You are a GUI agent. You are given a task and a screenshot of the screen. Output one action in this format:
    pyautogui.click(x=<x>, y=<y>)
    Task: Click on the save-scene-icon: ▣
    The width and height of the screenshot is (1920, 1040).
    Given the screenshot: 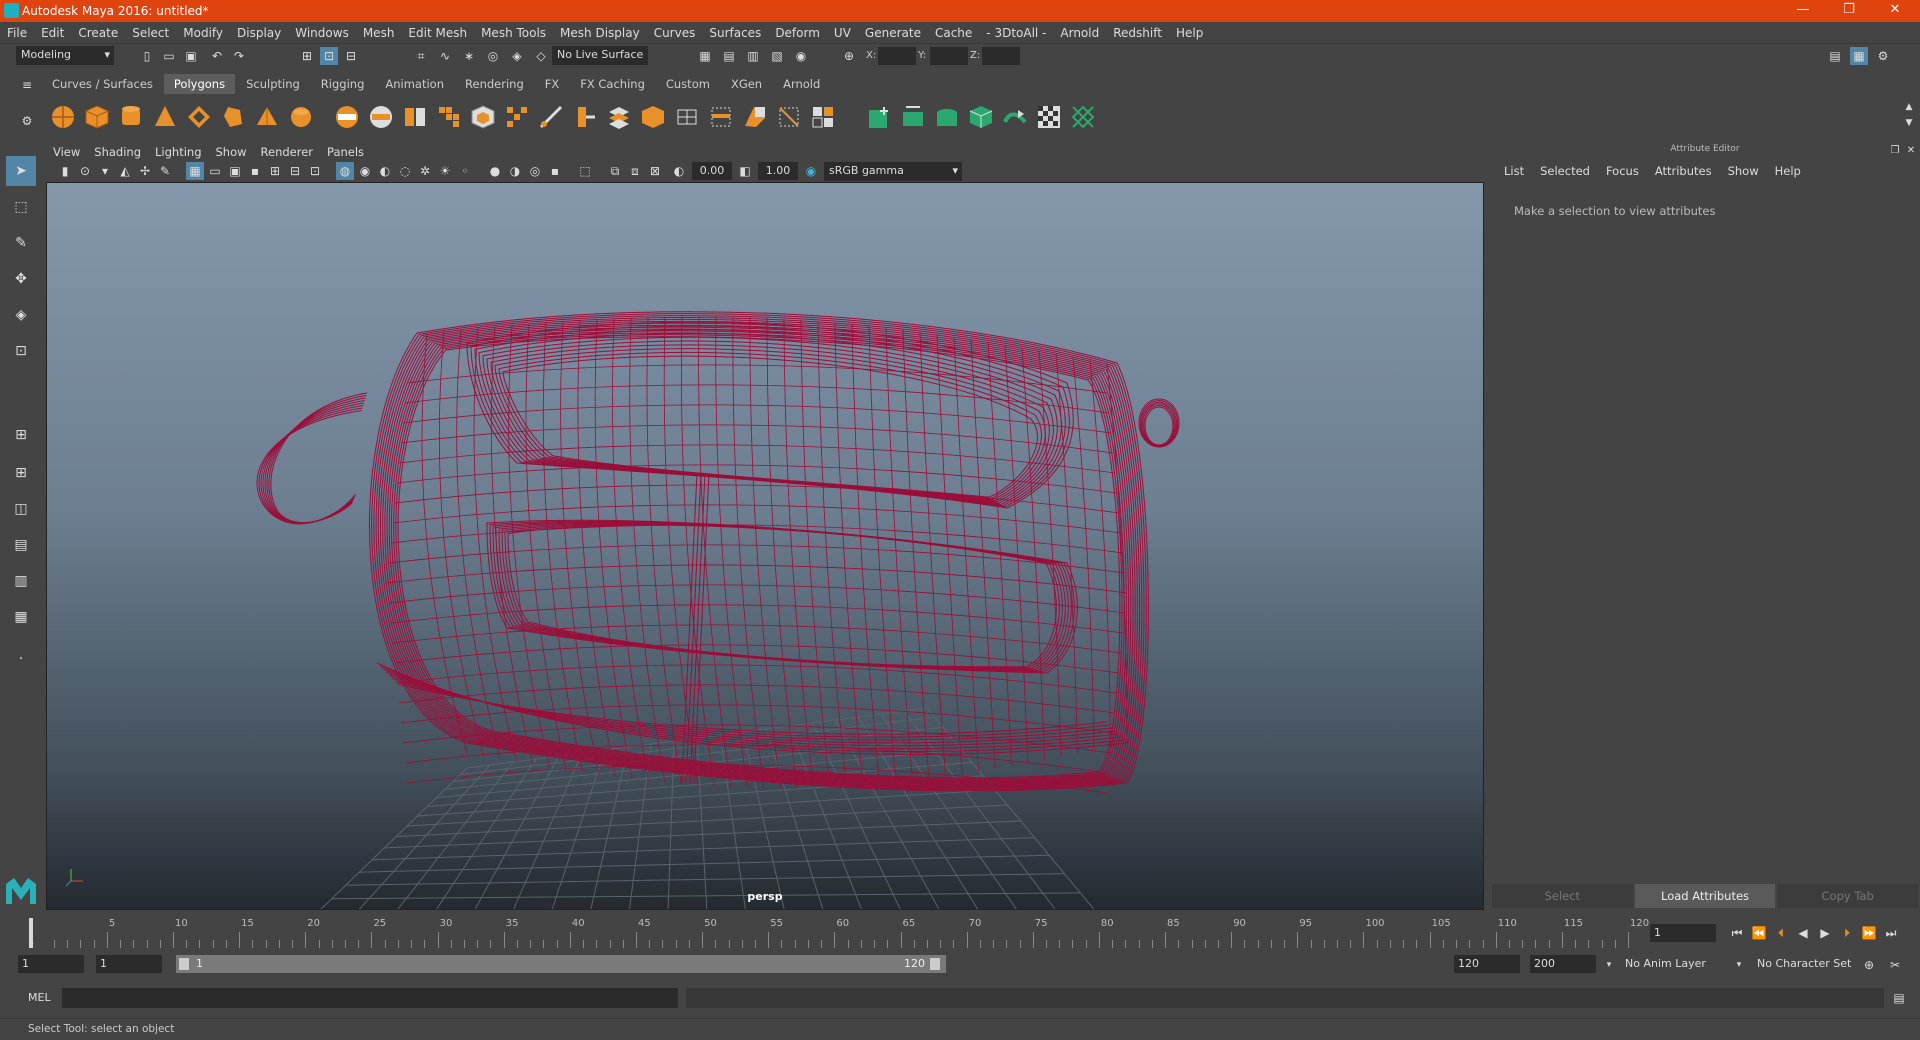 What is the action you would take?
    pyautogui.click(x=191, y=56)
    